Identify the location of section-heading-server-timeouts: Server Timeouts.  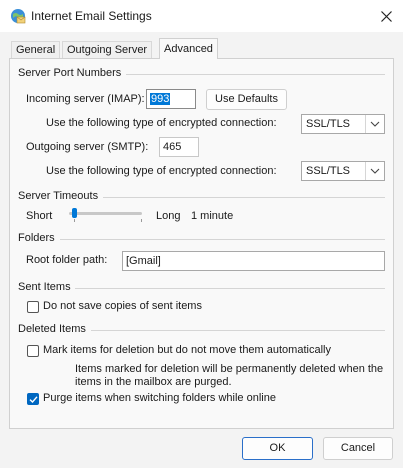
(58, 196).